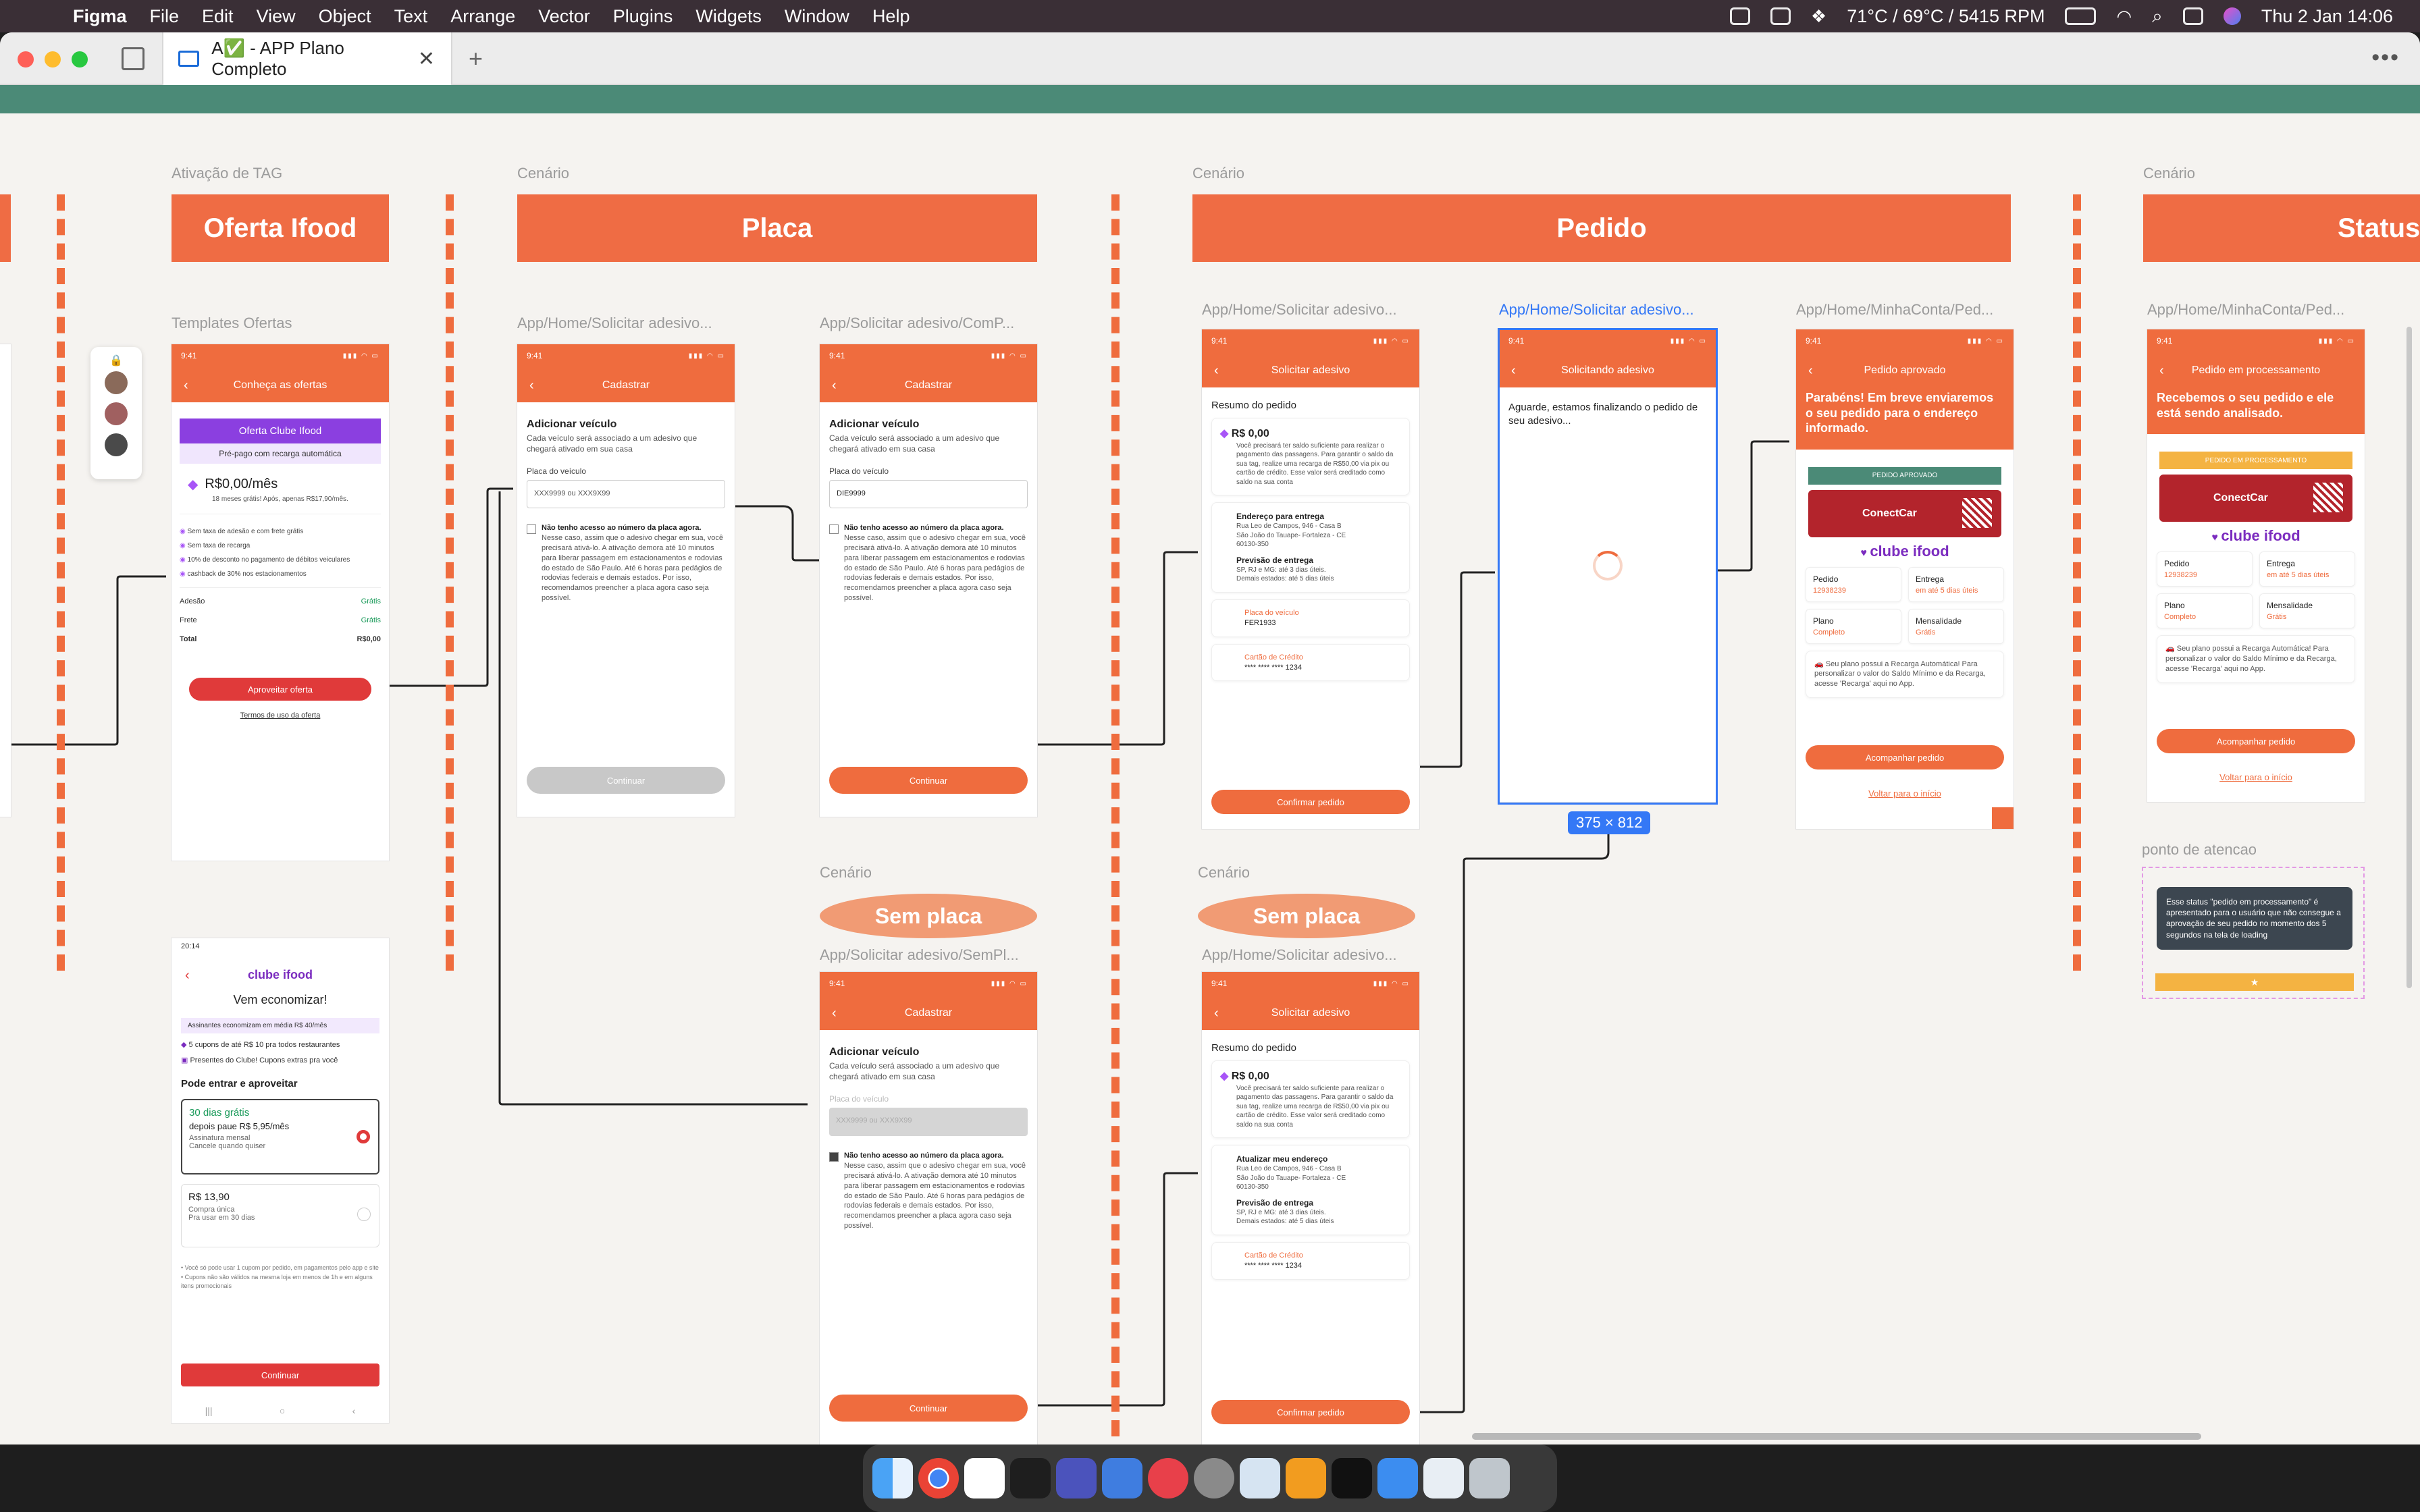 This screenshot has height=1512, width=2420. What do you see at coordinates (834, 1157) in the screenshot?
I see `checkbox-checked` at bounding box center [834, 1157].